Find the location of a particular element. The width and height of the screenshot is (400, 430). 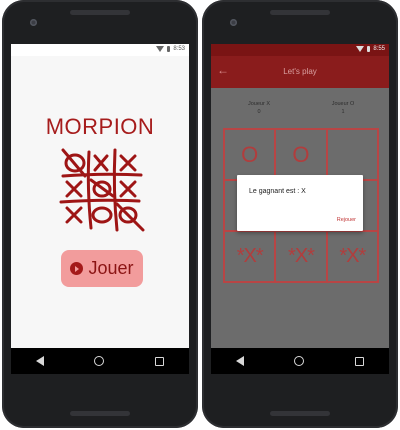

winner-dialog: Le gagnant est : X Rejouer is located at coordinates (300, 203).